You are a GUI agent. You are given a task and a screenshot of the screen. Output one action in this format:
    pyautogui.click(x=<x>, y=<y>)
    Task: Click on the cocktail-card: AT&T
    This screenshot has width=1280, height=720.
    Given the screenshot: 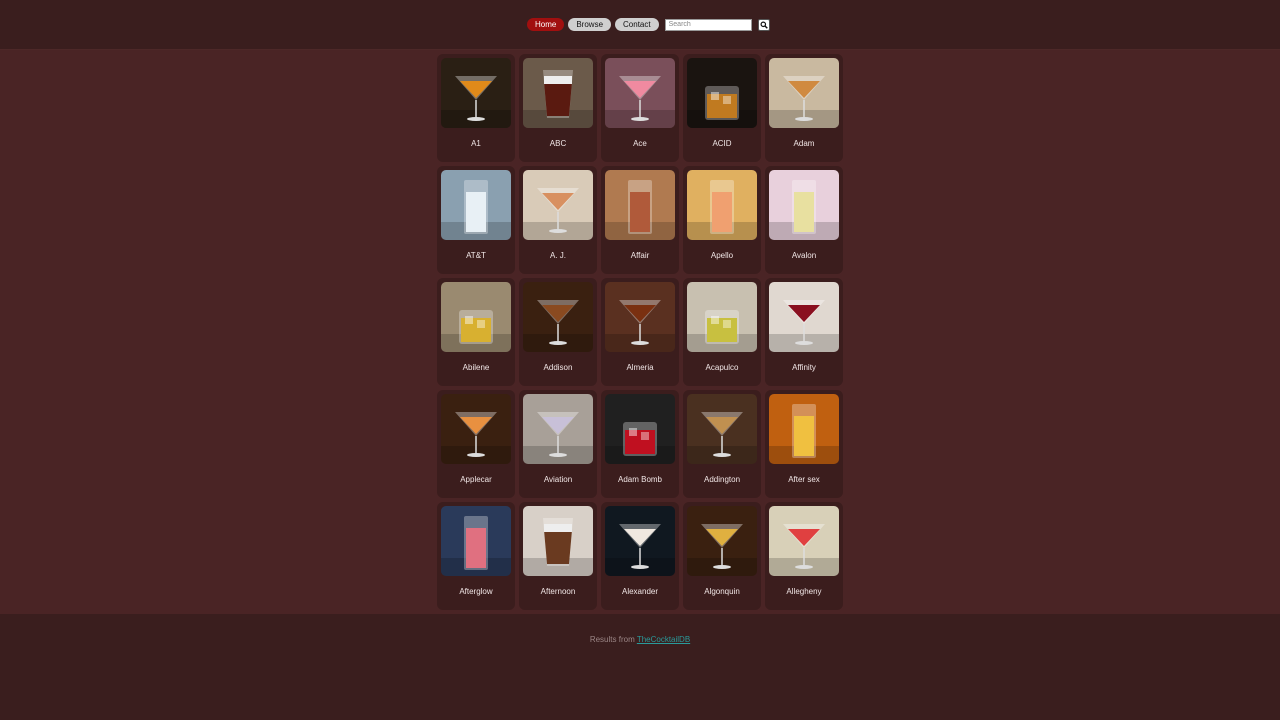 What is the action you would take?
    pyautogui.click(x=476, y=220)
    